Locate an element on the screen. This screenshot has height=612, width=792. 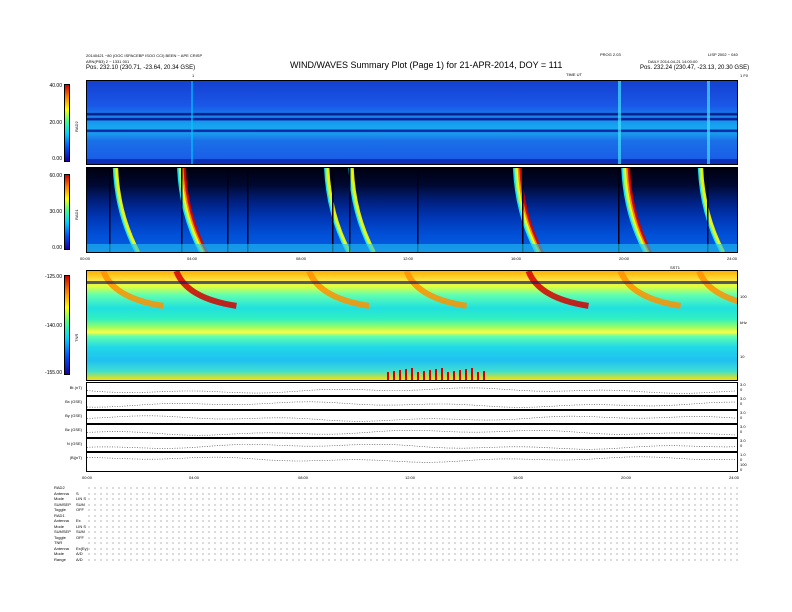
tnr-ytick-bottom: -155.00 is located at coordinates (53, 373).